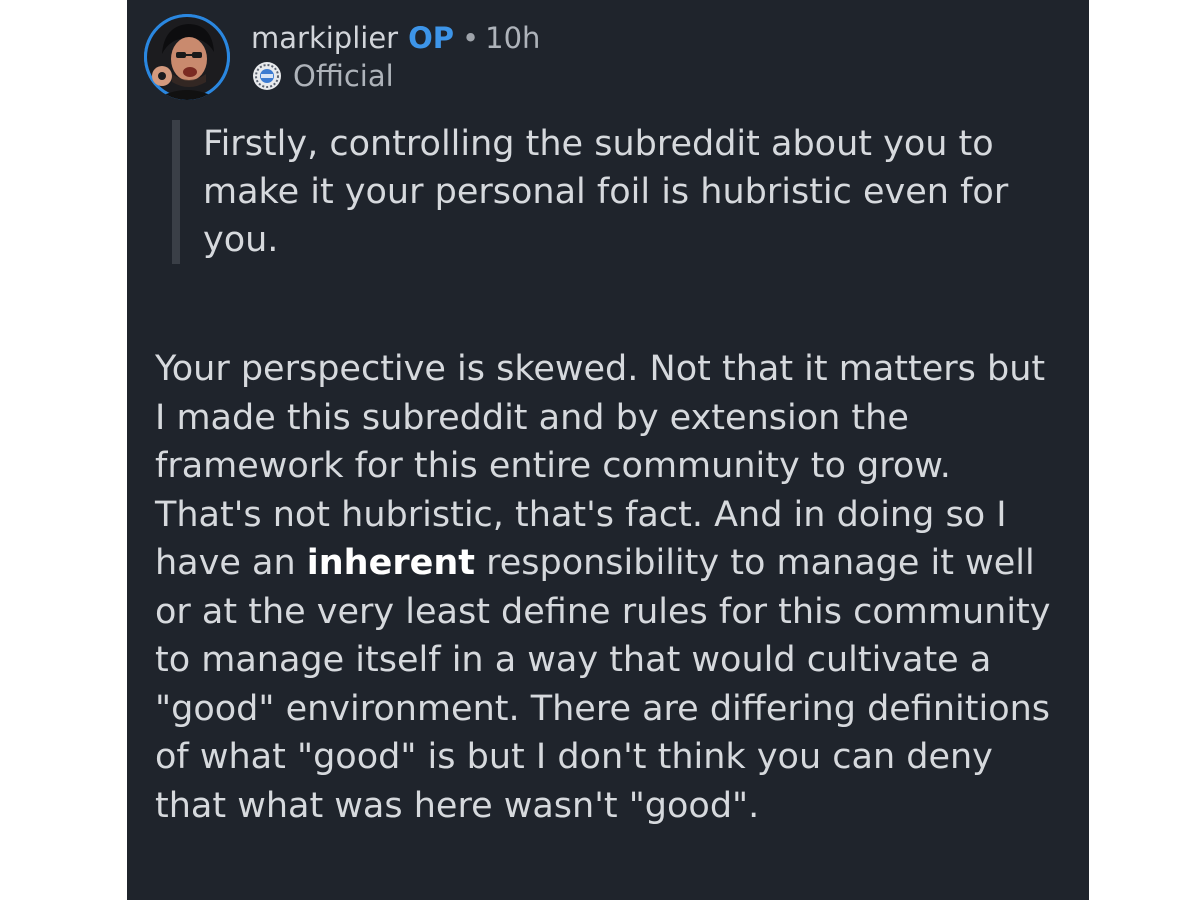 The image size is (1200, 900). Describe the element at coordinates (324, 38) in the screenshot. I see `username-link: markiplier` at that location.